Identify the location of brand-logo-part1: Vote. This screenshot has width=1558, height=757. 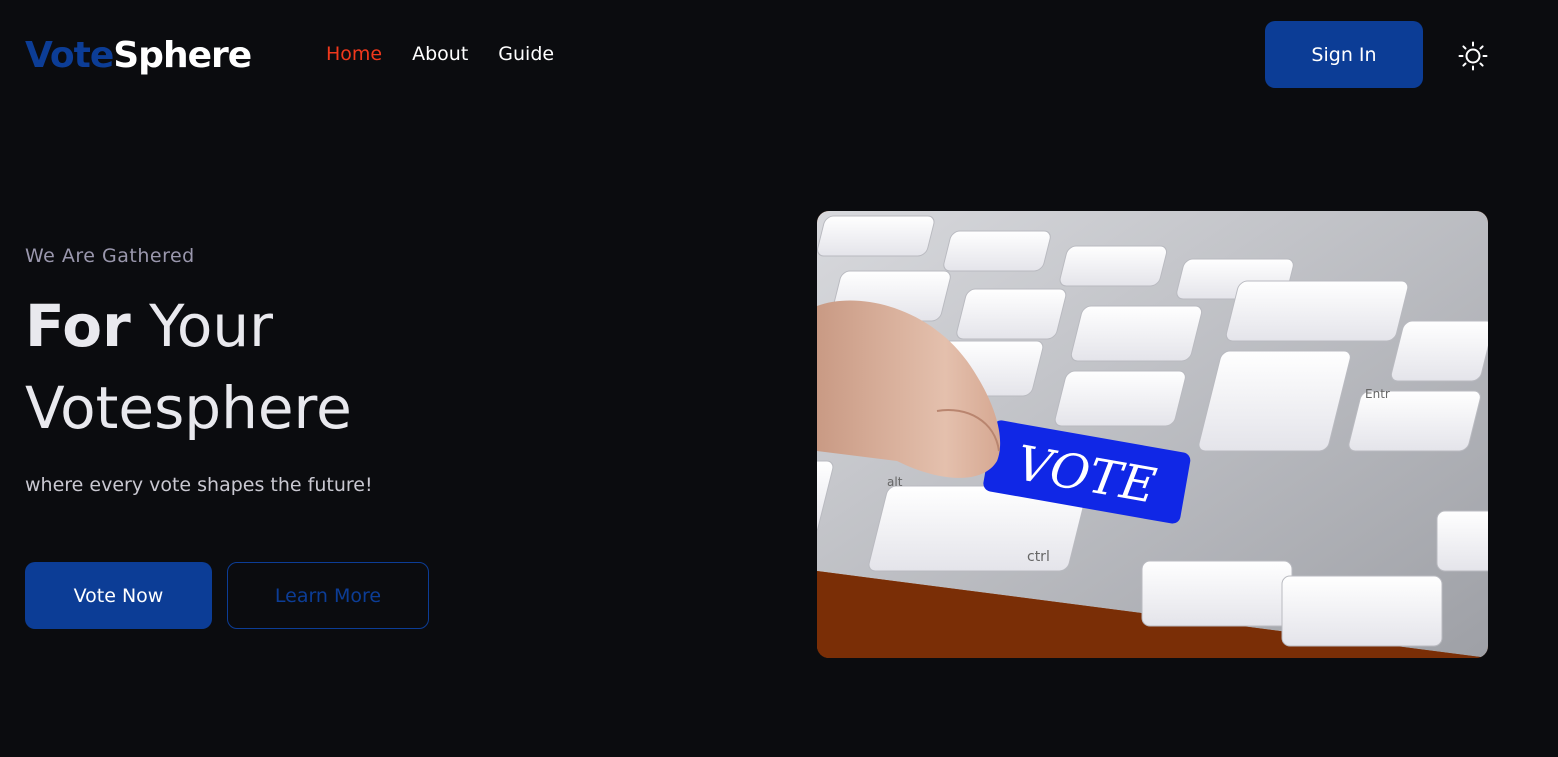
(69, 55).